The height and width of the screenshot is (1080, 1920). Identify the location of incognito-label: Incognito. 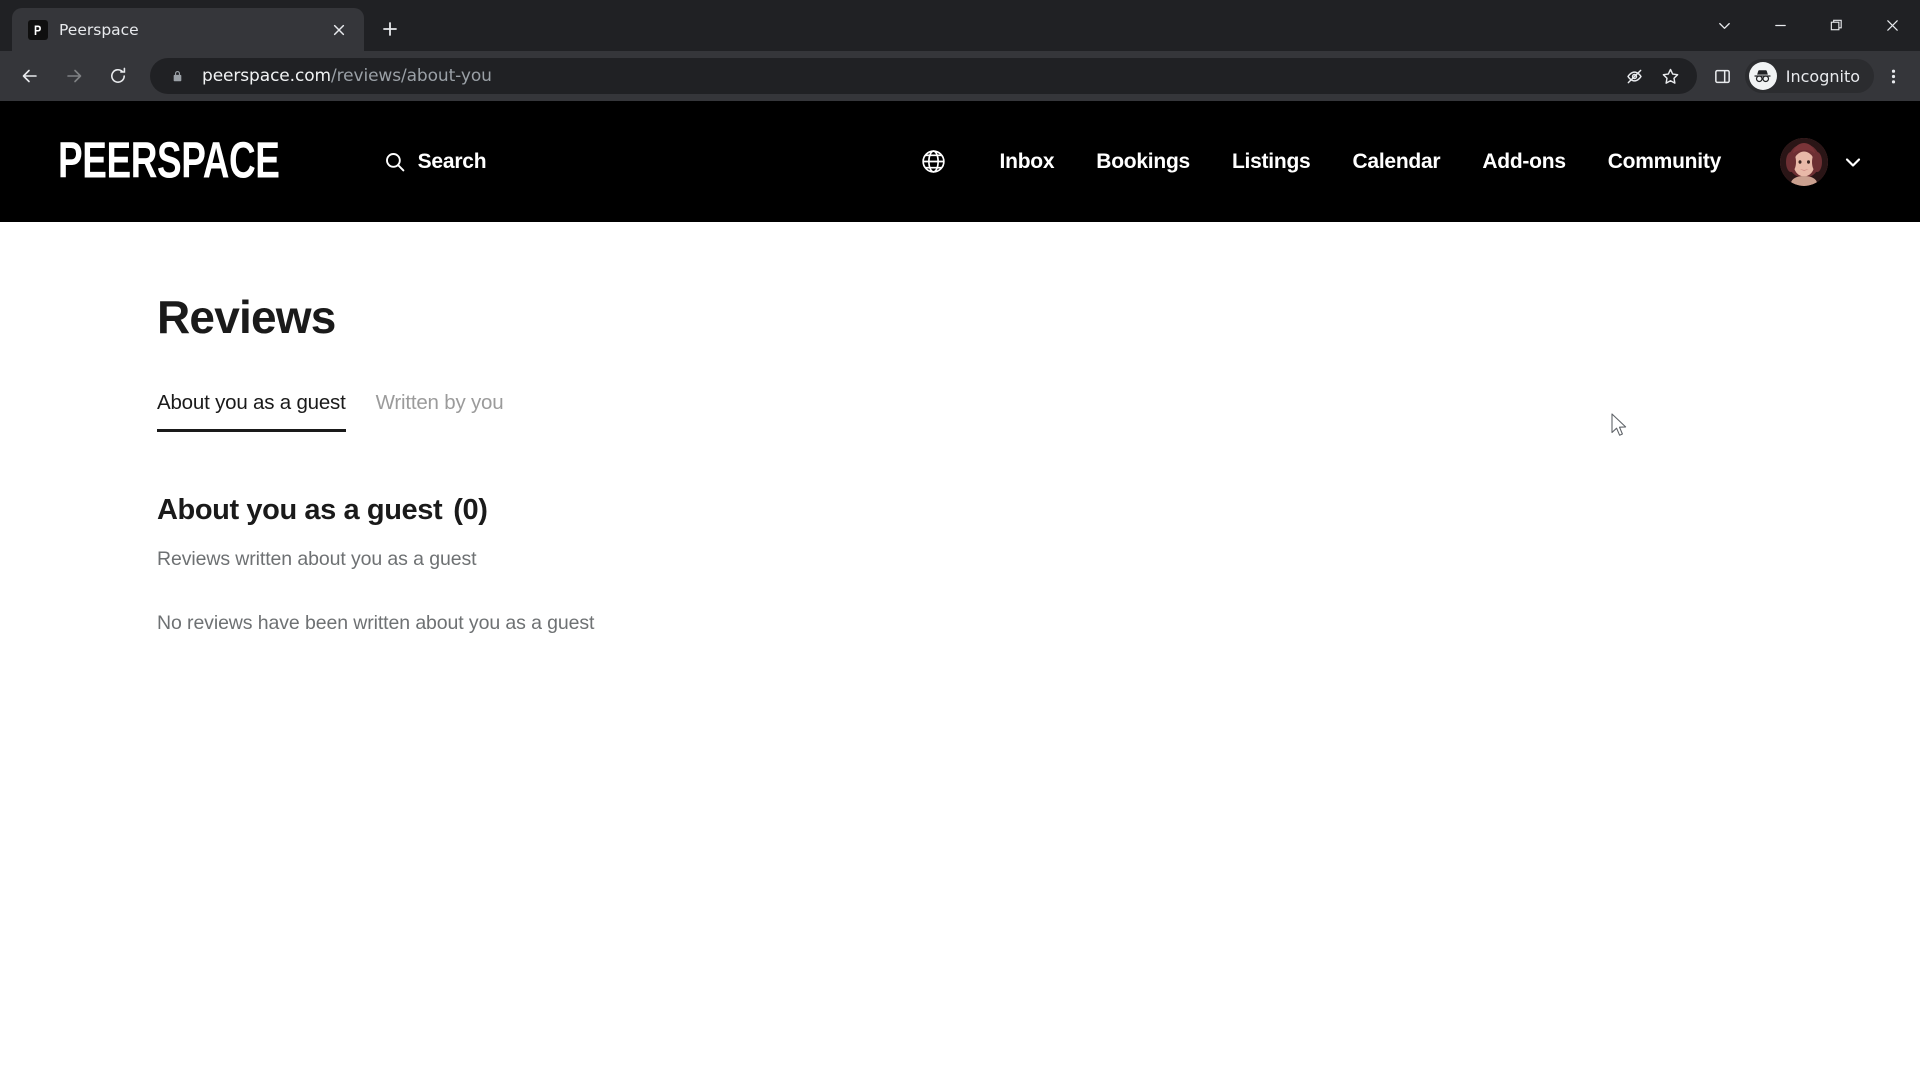
(1822, 76).